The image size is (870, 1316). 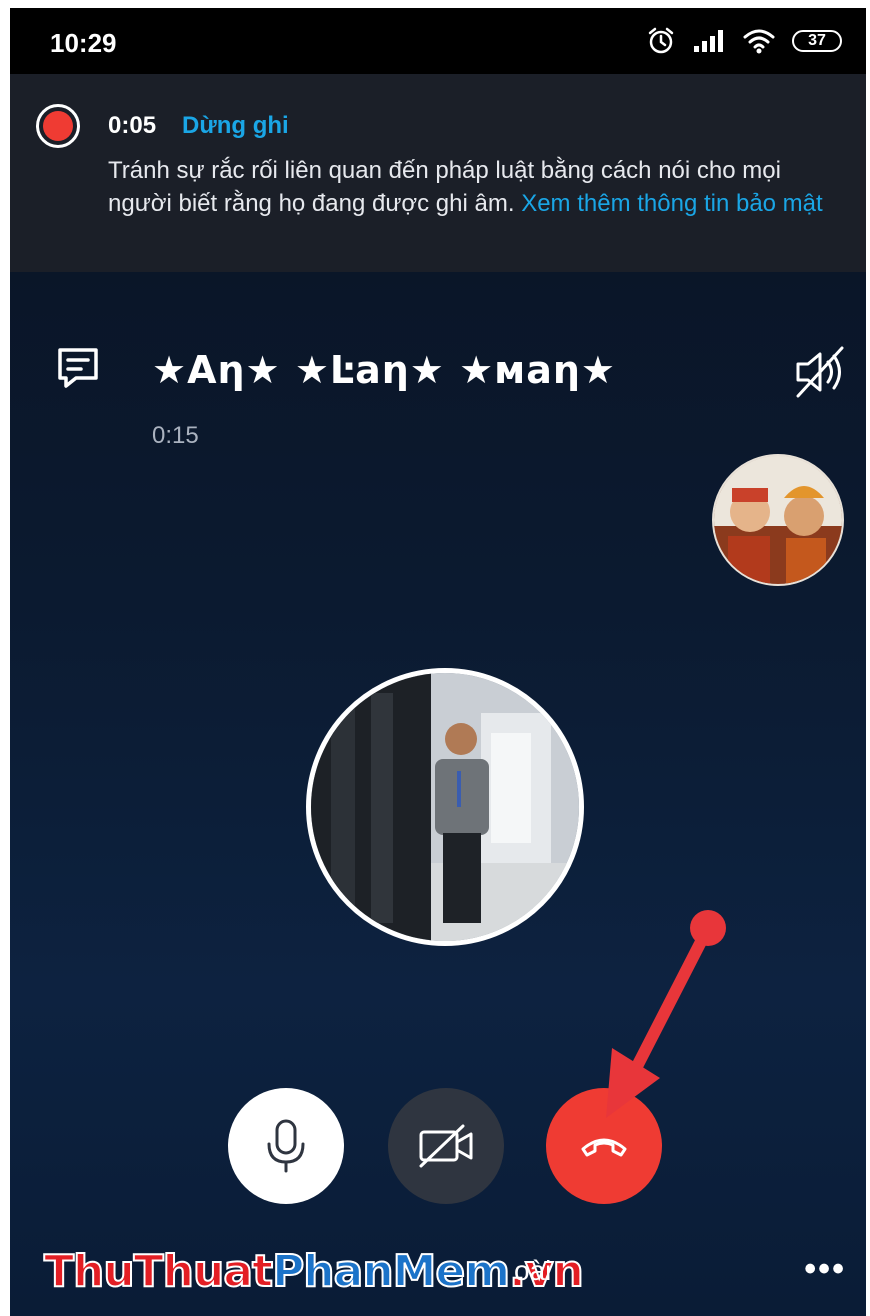 I want to click on self-video-thumbnail, so click(x=778, y=520).